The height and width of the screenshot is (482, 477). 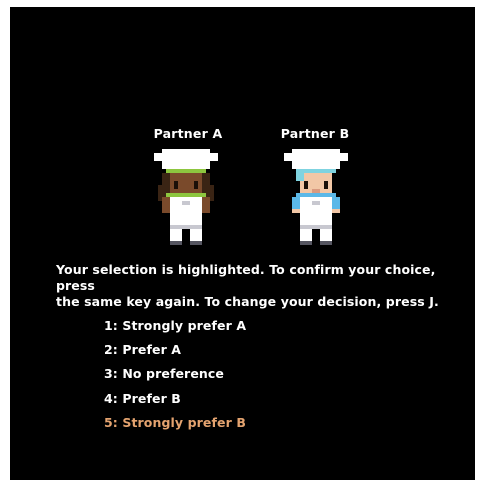 I want to click on option-strongly-prefer-a: 1: Strongly prefer A, so click(x=175, y=330).